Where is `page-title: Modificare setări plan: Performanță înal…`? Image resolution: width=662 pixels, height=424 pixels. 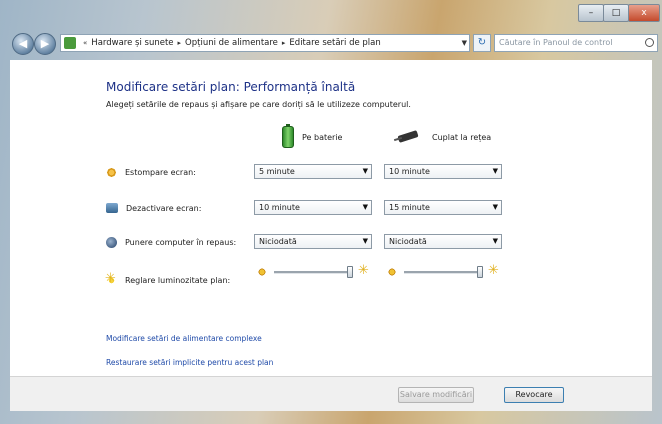
page-title: Modificare setări plan: Performanță înal… is located at coordinates (231, 87).